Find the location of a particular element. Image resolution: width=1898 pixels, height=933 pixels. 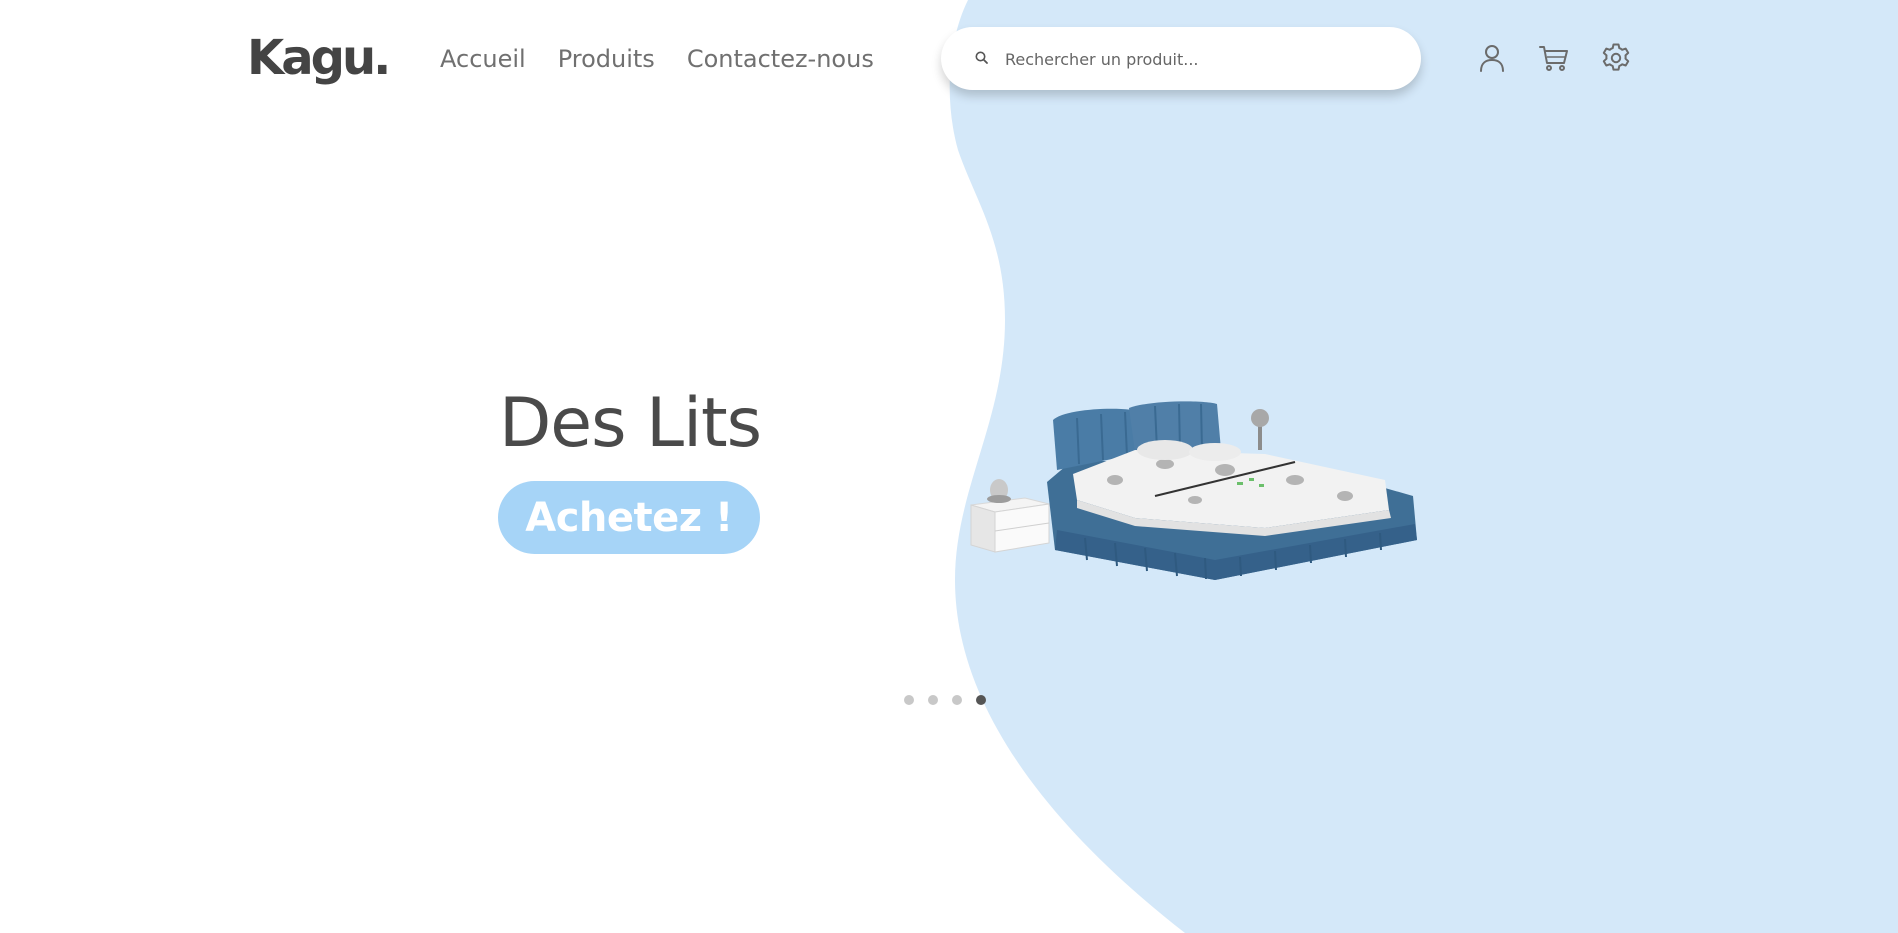

nav-link-accueil: Accueil is located at coordinates (483, 59).